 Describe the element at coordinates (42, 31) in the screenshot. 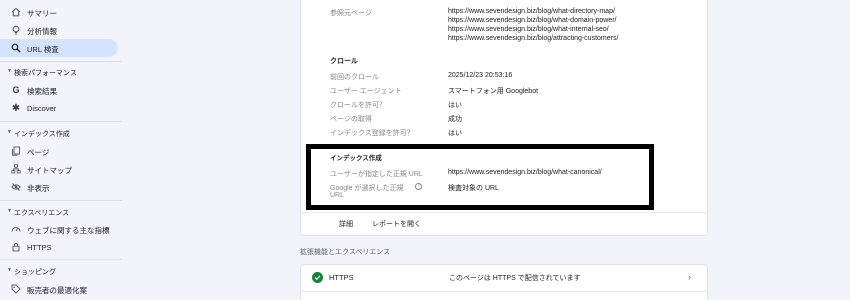

I see `sidebar-item-label: 分析情報` at that location.